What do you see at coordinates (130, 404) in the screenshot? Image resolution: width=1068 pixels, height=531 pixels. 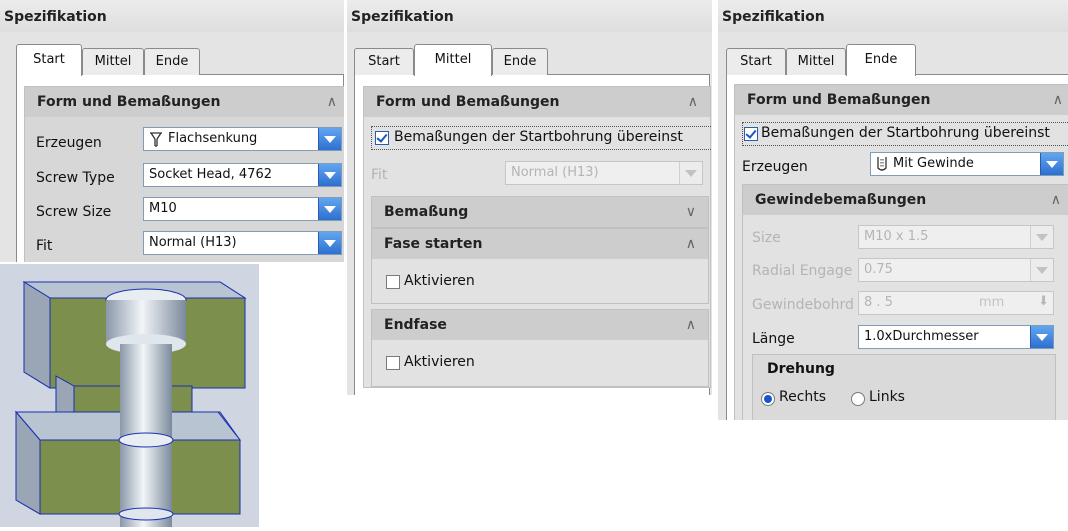 I see `counterbored-hole-model` at bounding box center [130, 404].